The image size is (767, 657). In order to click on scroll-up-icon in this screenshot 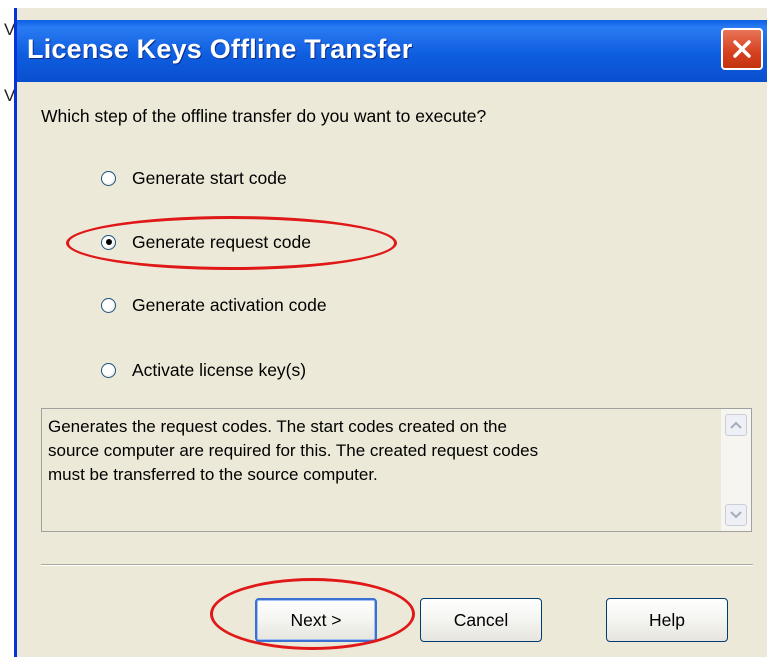, I will do `click(736, 425)`.